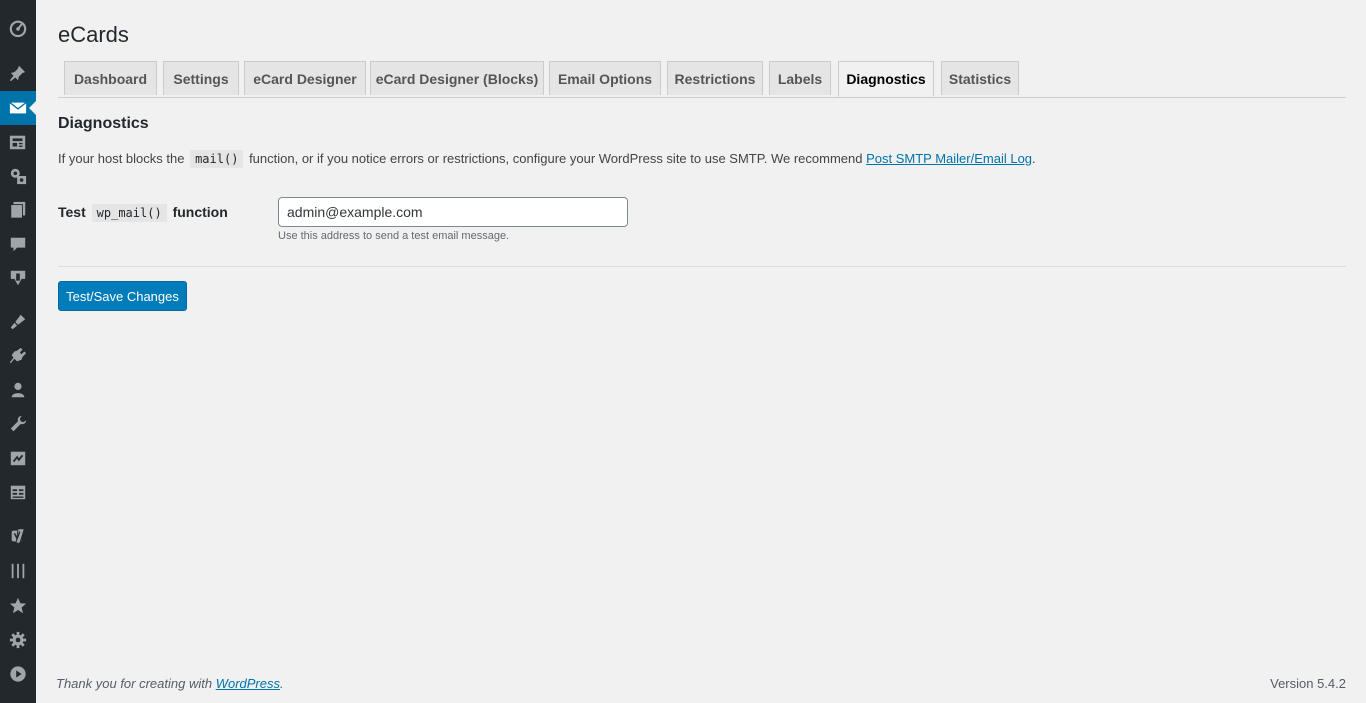 This screenshot has width=1366, height=703. Describe the element at coordinates (18, 278) in the screenshot. I see `download-icon` at that location.